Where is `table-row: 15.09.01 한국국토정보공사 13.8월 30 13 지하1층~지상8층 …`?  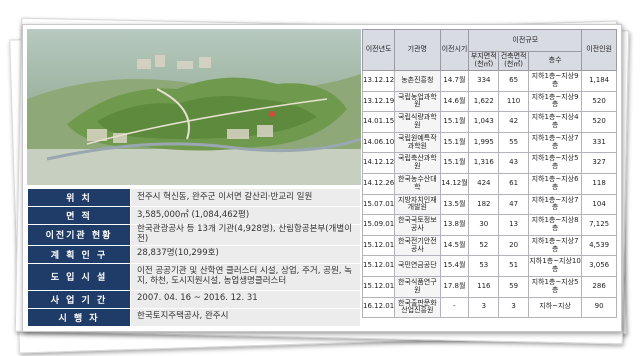
table-row: 15.09.01 한국국토정보공사 13.8월 30 13 지하1층~지상8층 … is located at coordinates (489, 225).